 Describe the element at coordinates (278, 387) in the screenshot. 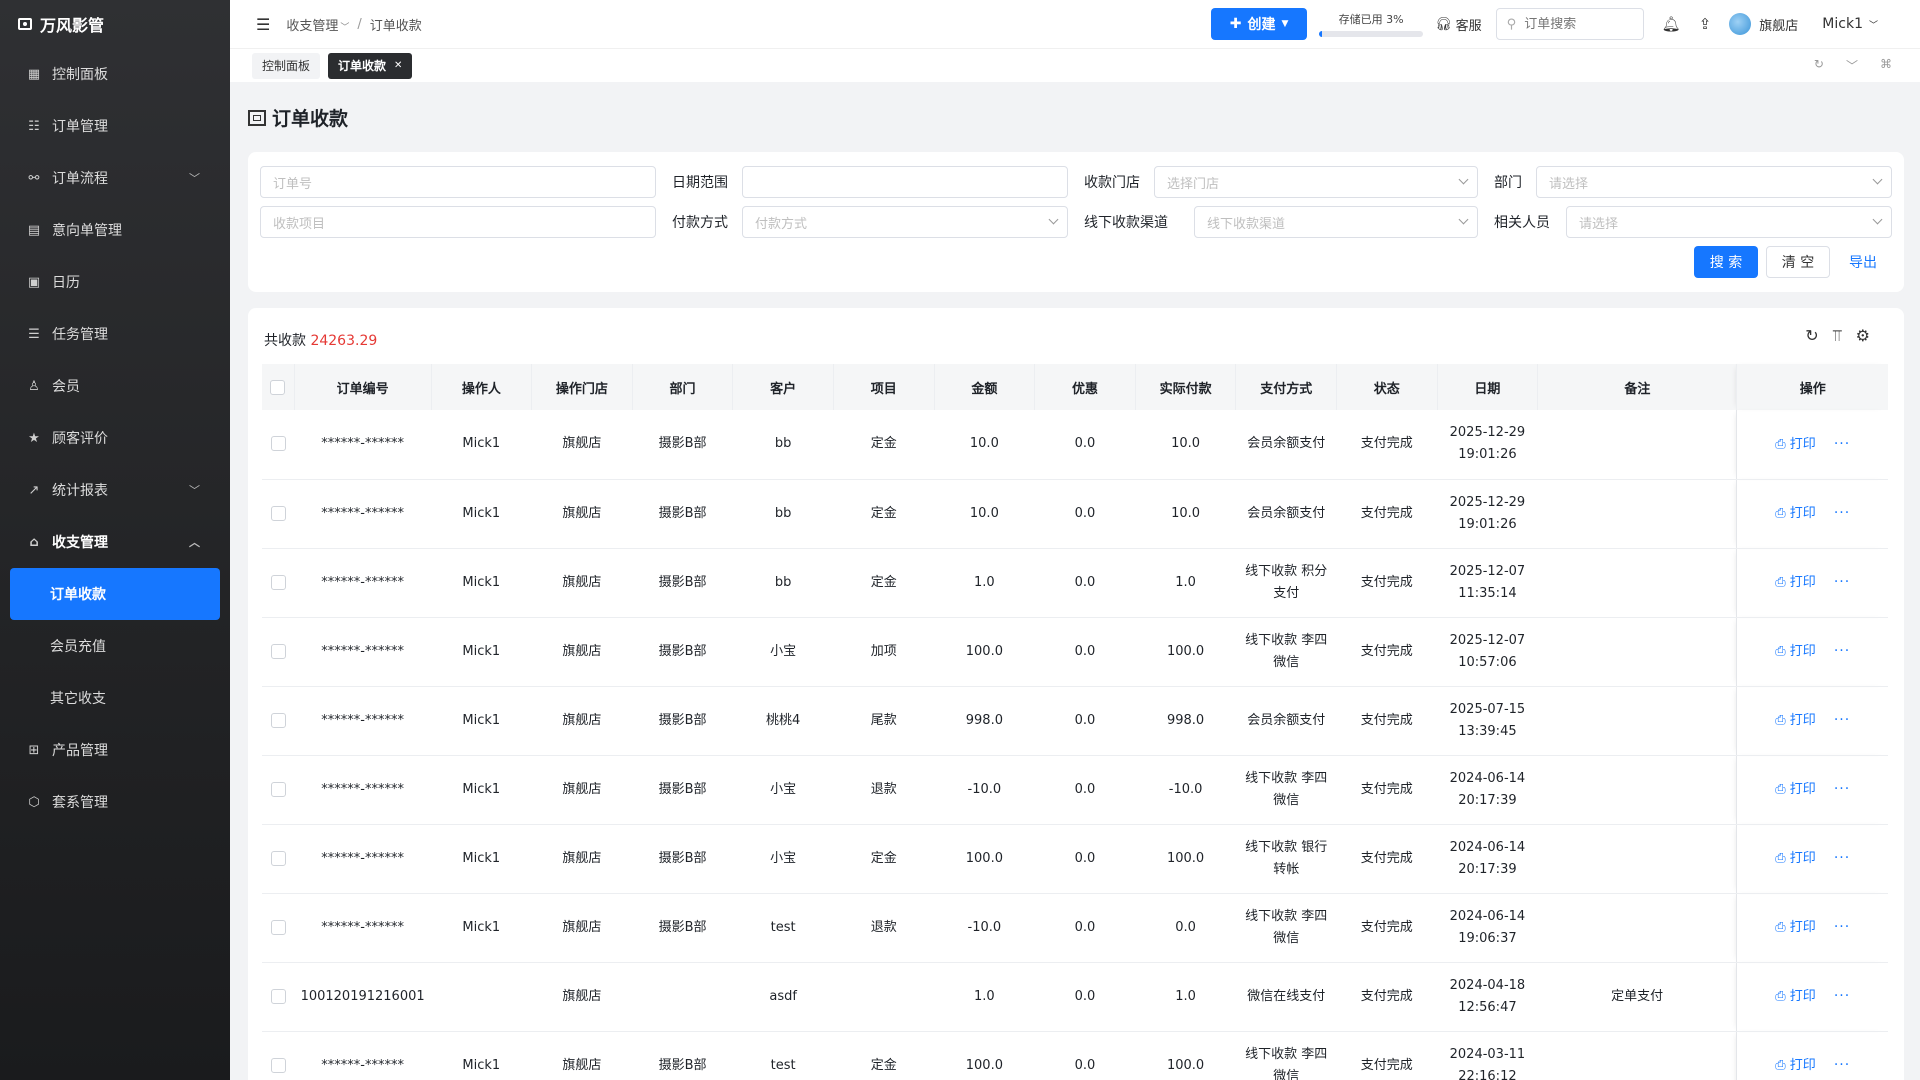

I see `select-all-checkbox` at that location.